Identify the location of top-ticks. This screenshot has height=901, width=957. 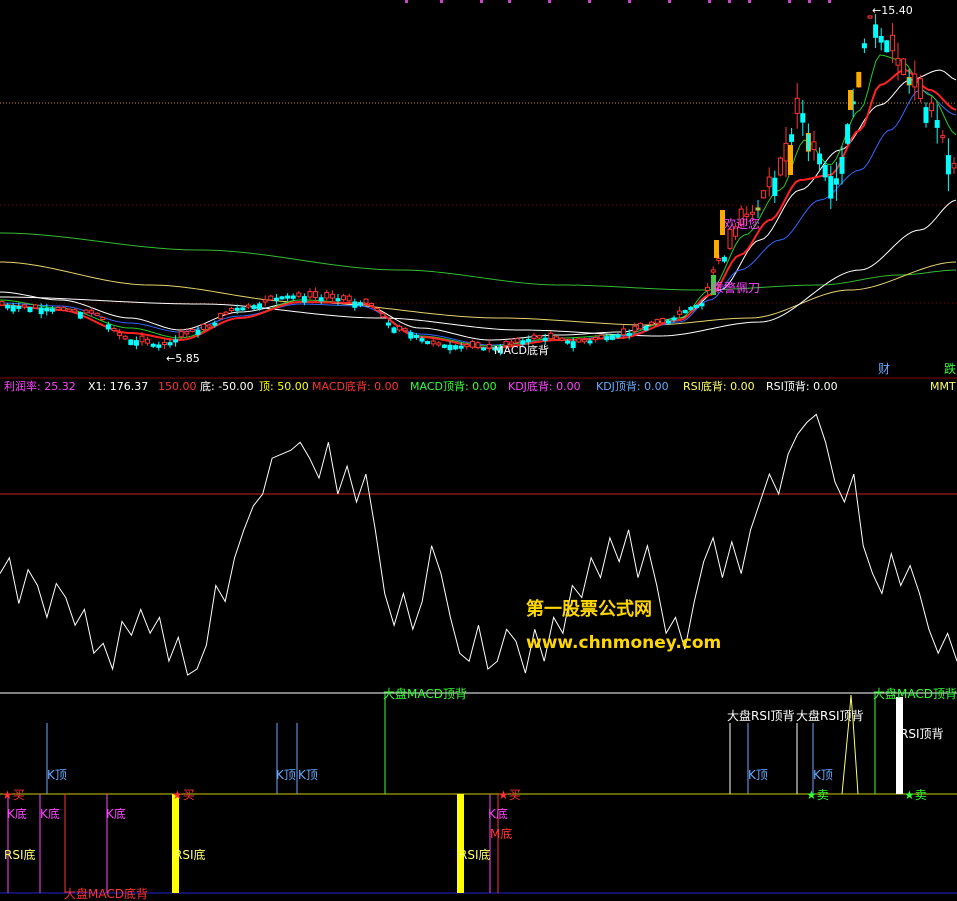
(618, 1).